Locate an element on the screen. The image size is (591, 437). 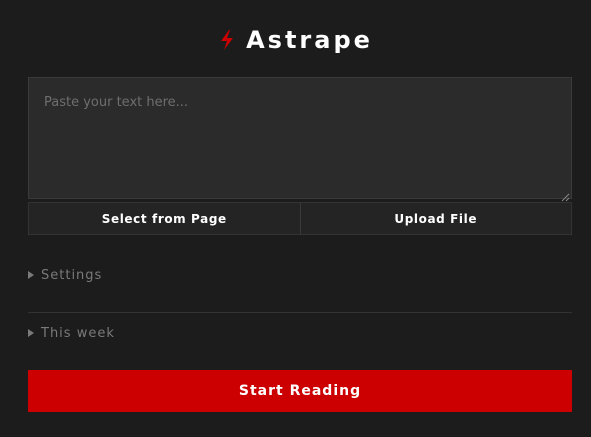
this-week-label: This week is located at coordinates (78, 333).